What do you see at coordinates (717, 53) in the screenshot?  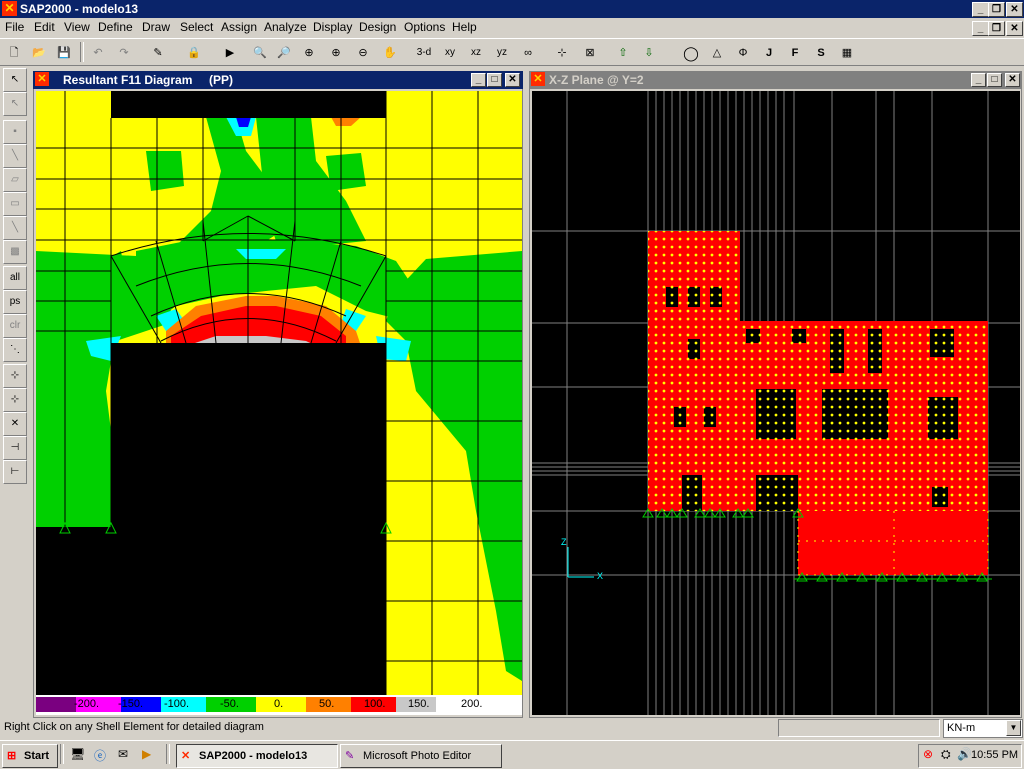 I see `triangle-display-icon: △` at bounding box center [717, 53].